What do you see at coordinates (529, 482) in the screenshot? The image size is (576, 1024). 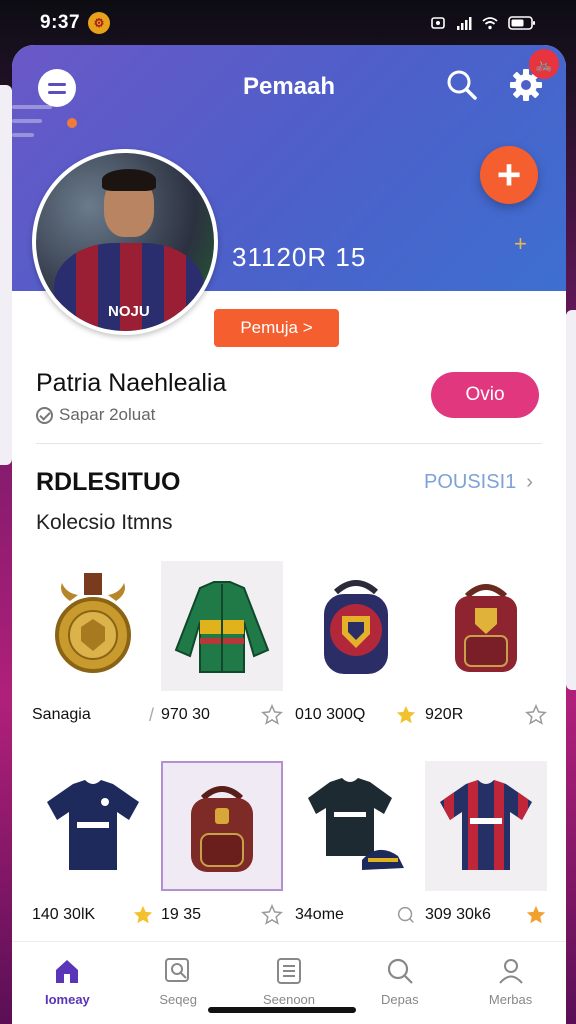 I see `chevron-right-icon: ›` at bounding box center [529, 482].